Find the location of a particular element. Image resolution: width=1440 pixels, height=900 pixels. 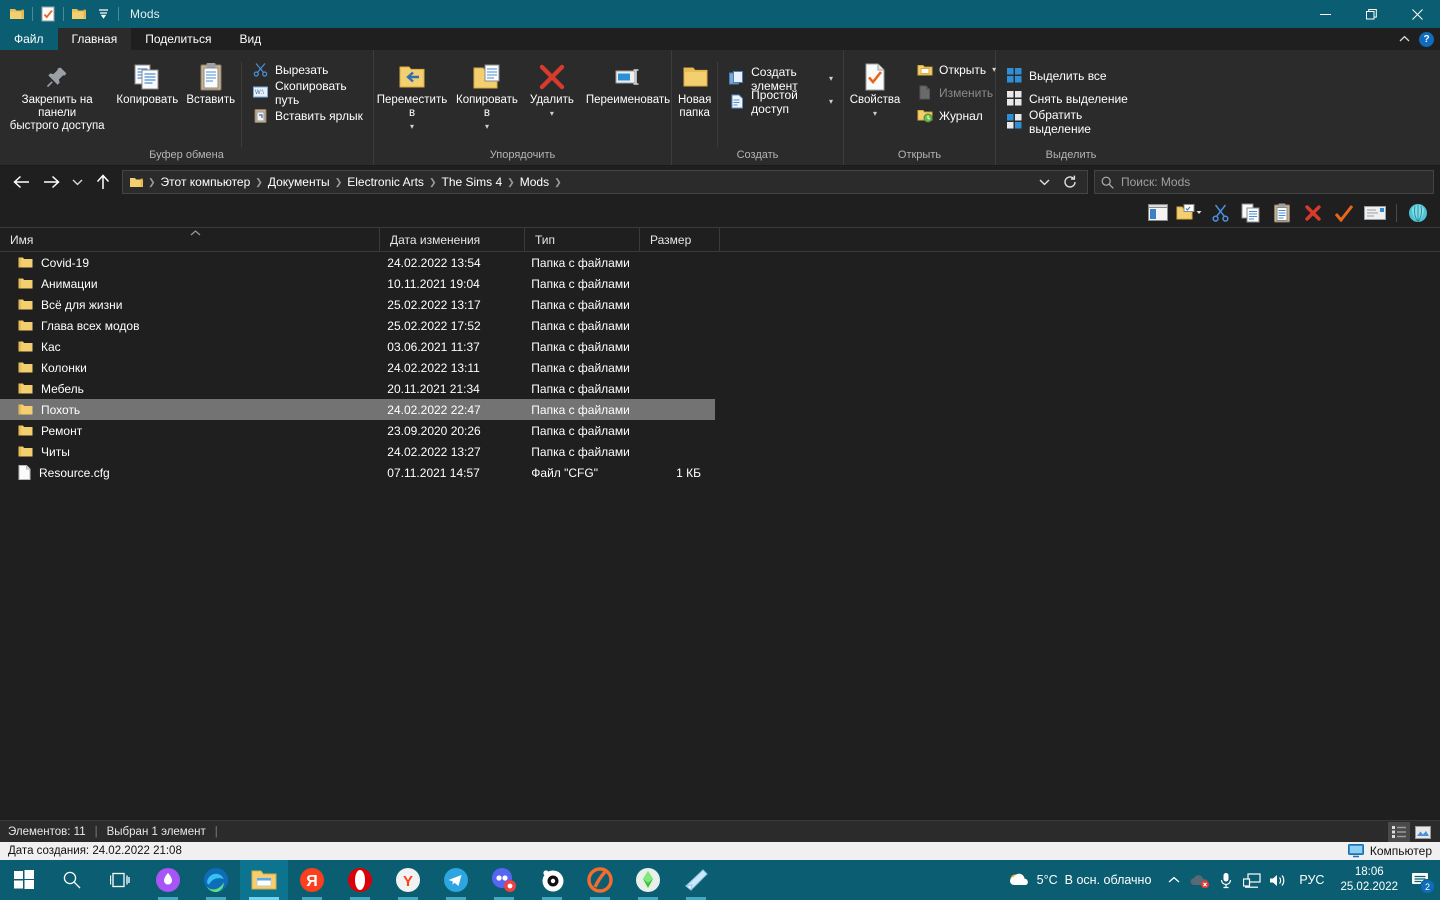

table-row: Covid-19 24.02.2022 13:54 Папка с файлами is located at coordinates (357, 262).